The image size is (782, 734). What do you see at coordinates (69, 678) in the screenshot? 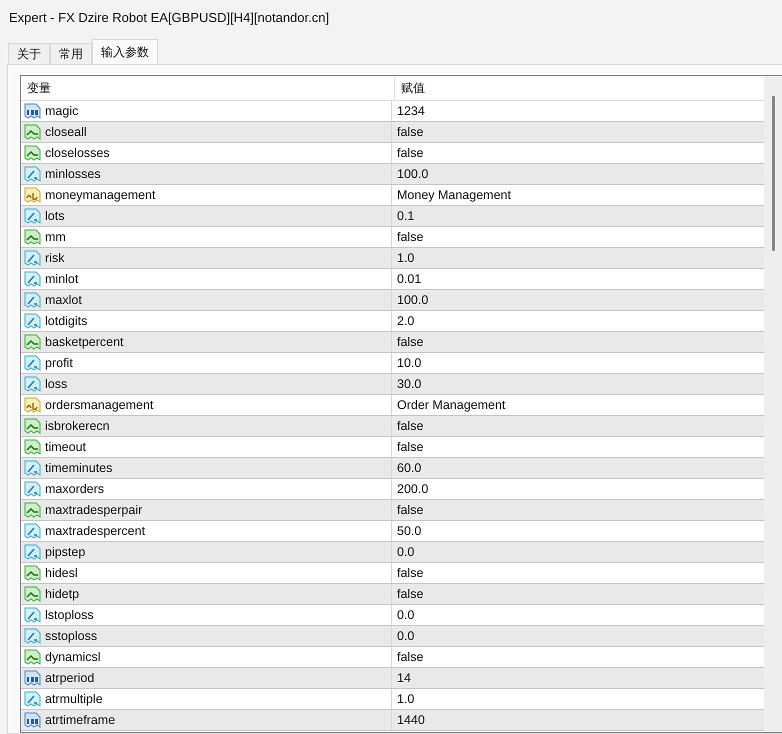
I see `parameter-name: atrperiod` at bounding box center [69, 678].